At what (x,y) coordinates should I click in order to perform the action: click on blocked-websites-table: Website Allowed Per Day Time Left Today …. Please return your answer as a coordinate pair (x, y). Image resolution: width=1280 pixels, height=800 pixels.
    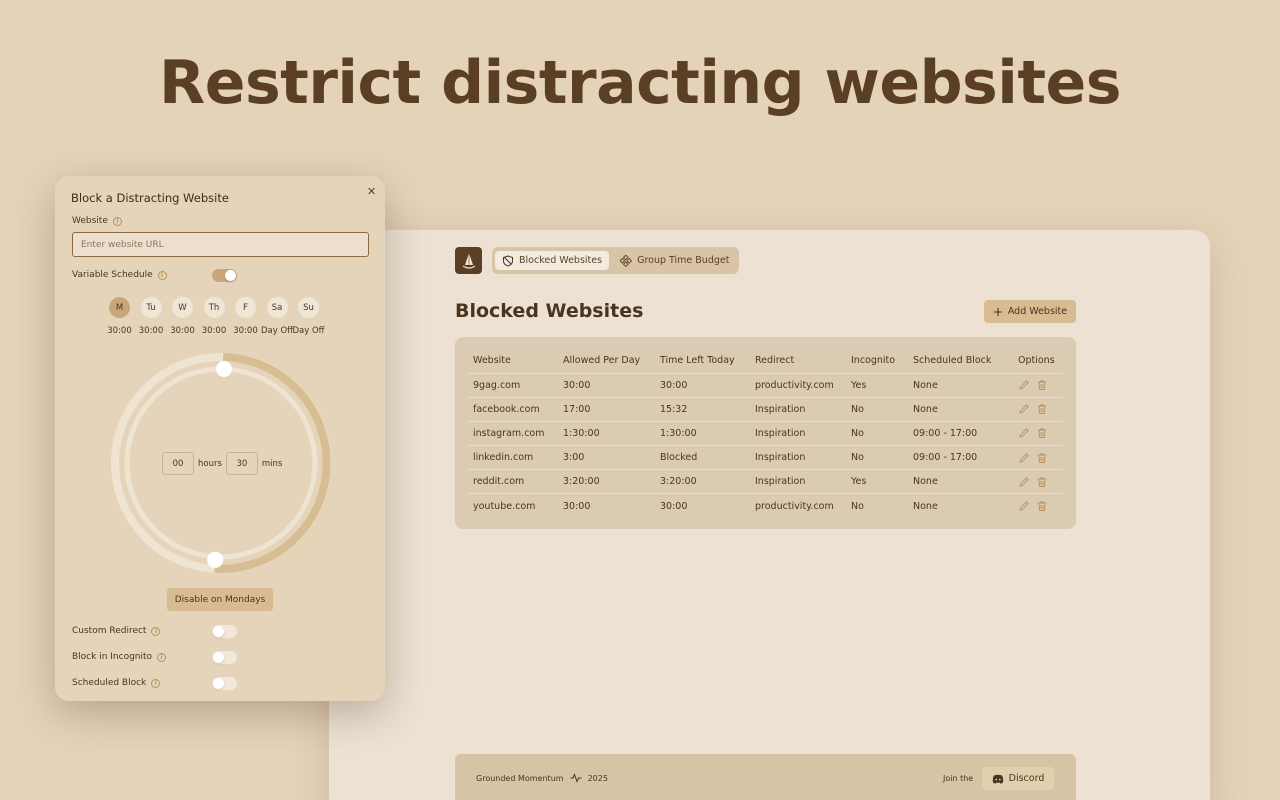
    Looking at the image, I should click on (765, 433).